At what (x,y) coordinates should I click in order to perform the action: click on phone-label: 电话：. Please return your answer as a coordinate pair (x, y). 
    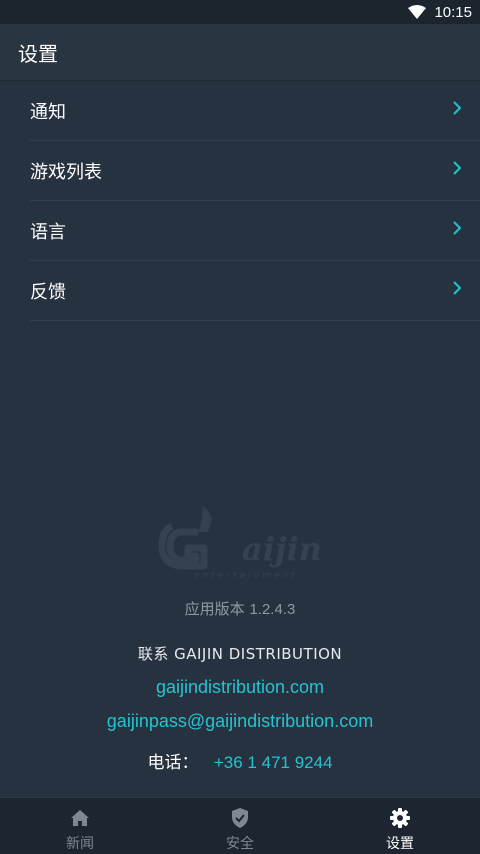
    Looking at the image, I should click on (173, 763).